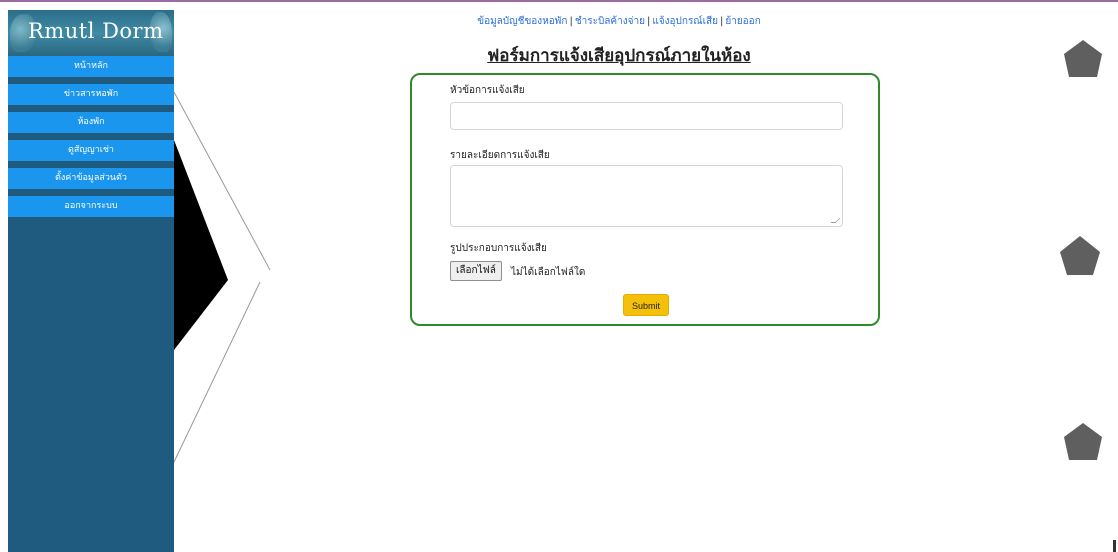  I want to click on black-arrow-shape, so click(201, 245).